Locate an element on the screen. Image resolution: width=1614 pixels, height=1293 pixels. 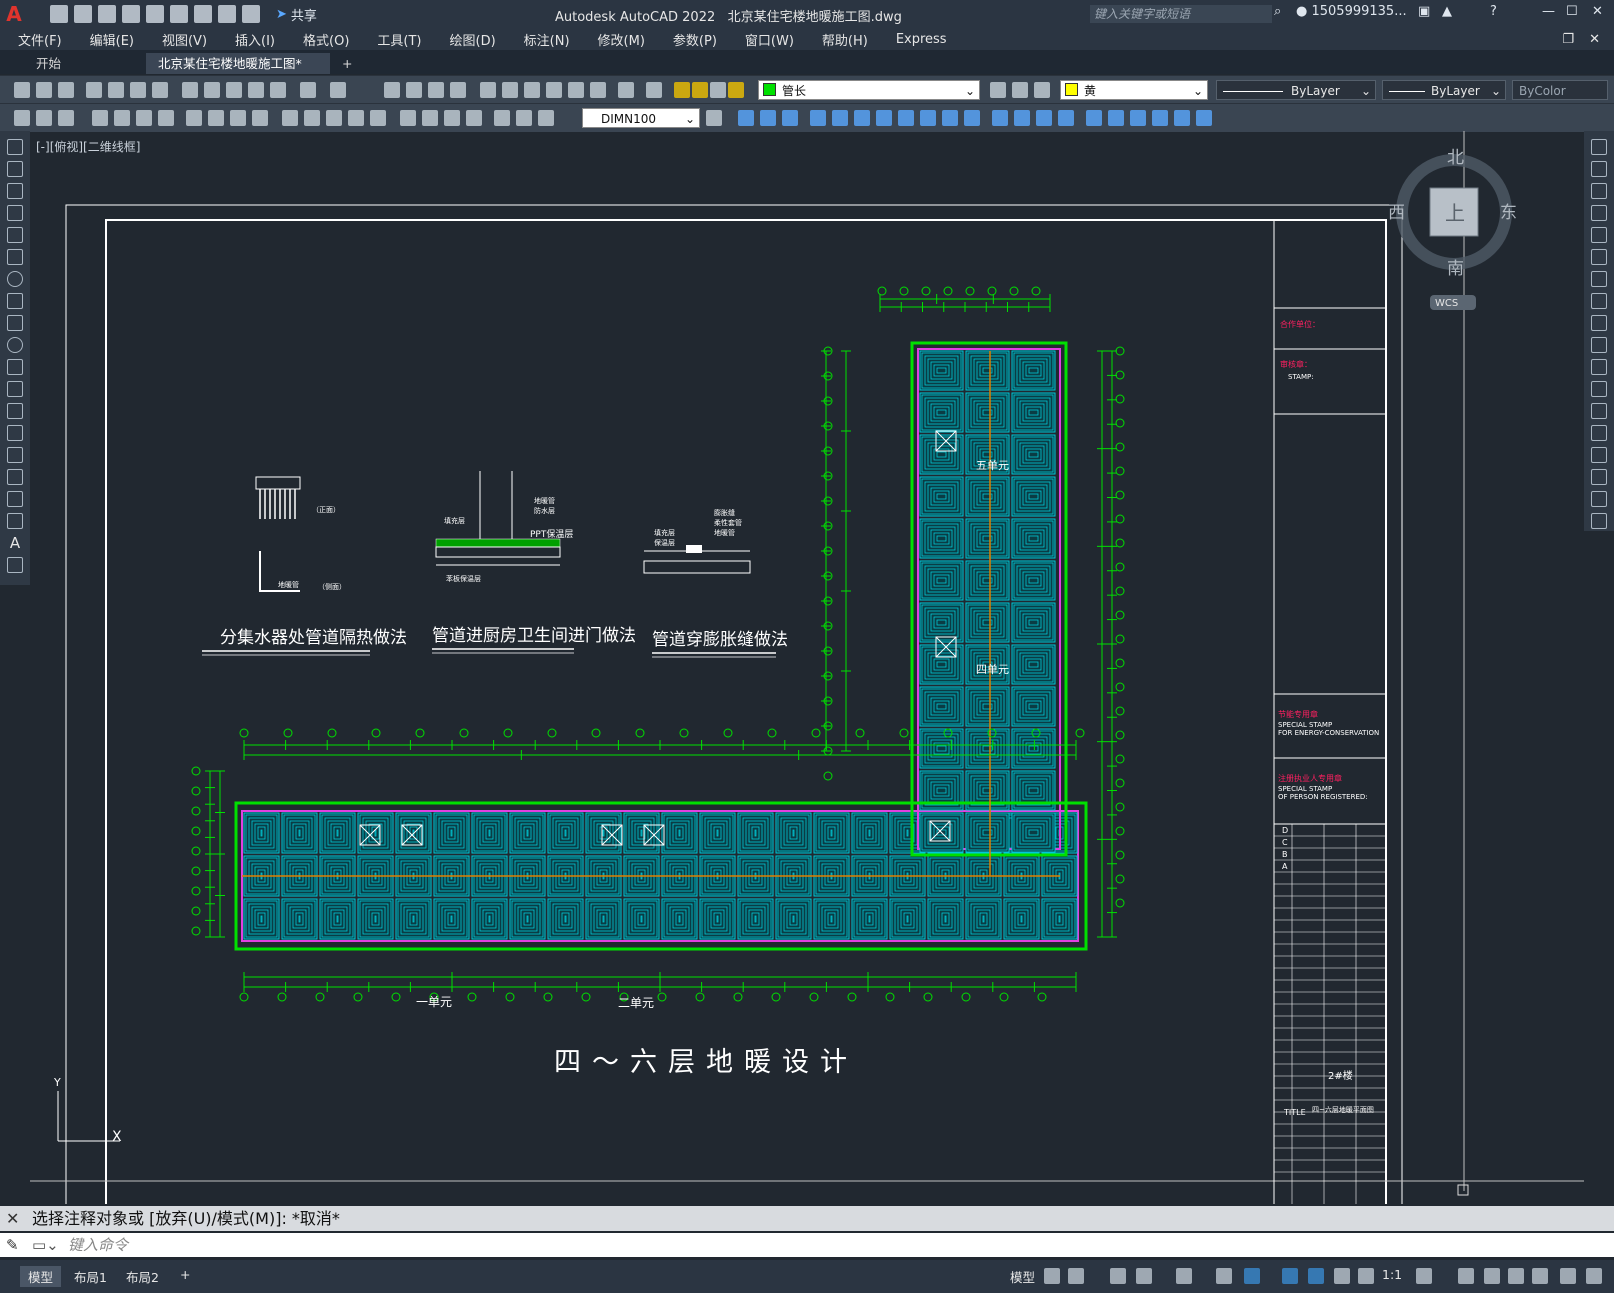
center-mark-icon is located at coordinates (430, 118).